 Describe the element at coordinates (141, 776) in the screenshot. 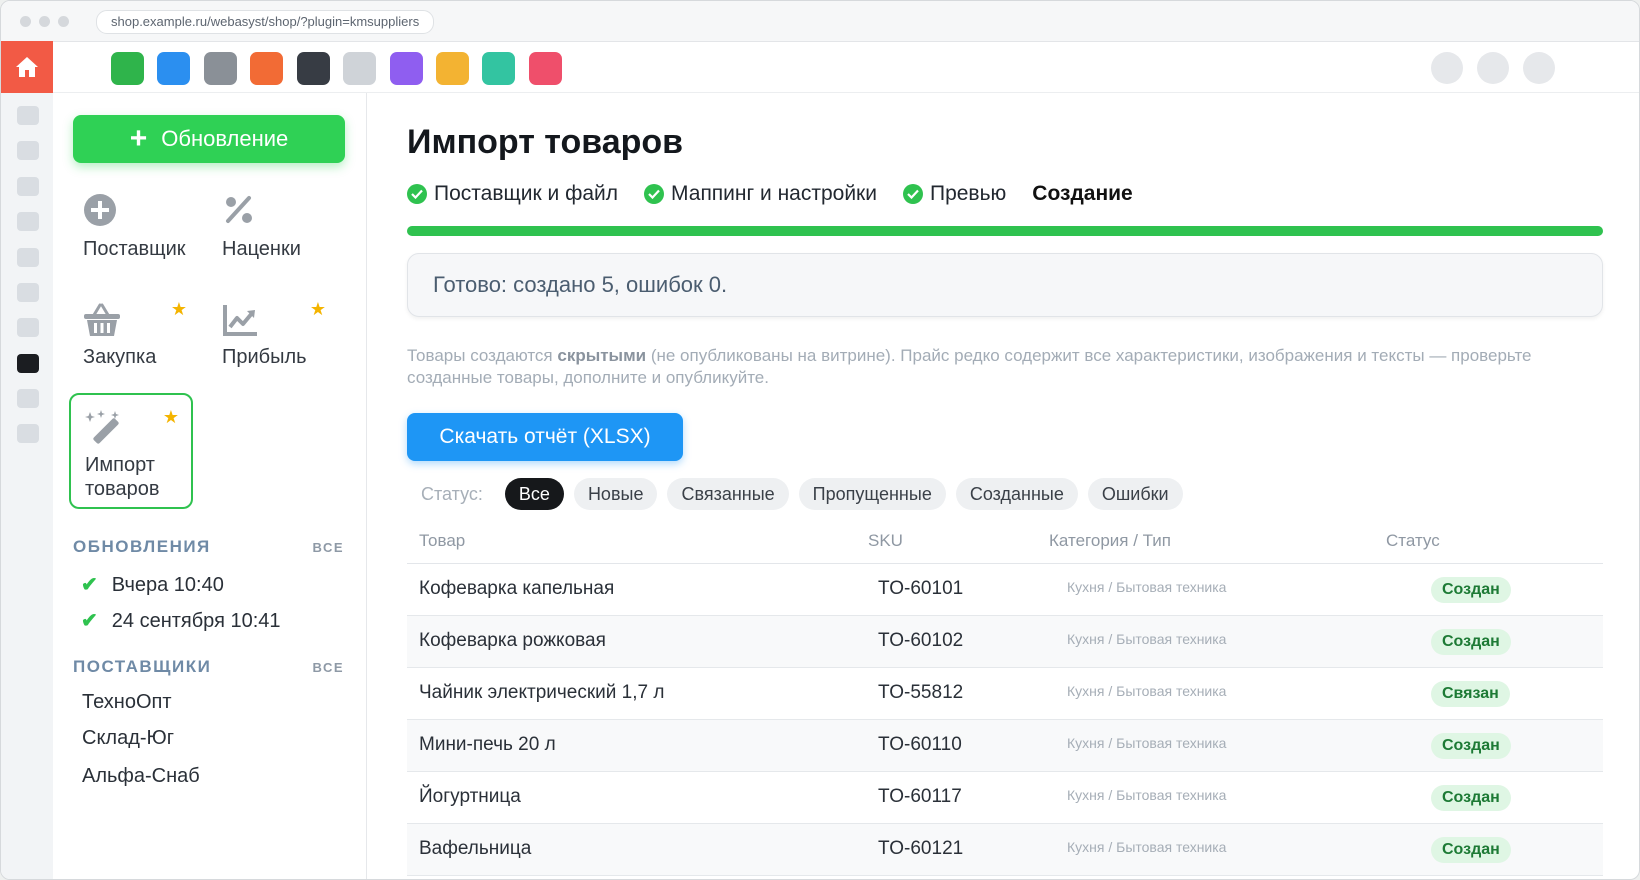

I see `supplier-item: Альфа-Снаб` at that location.